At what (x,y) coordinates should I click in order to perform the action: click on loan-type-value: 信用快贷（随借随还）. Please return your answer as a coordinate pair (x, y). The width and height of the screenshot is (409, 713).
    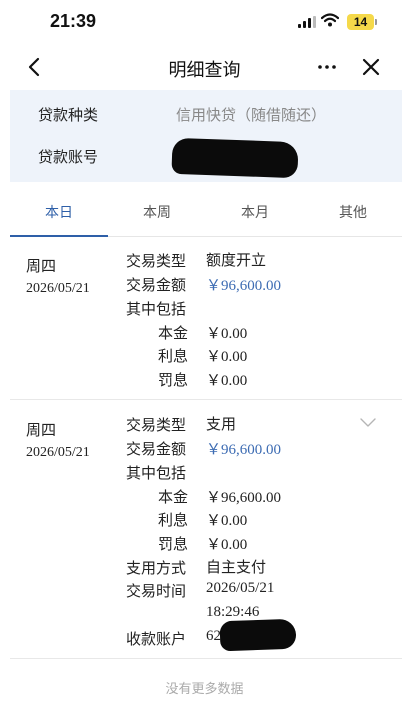
    Looking at the image, I should click on (251, 115).